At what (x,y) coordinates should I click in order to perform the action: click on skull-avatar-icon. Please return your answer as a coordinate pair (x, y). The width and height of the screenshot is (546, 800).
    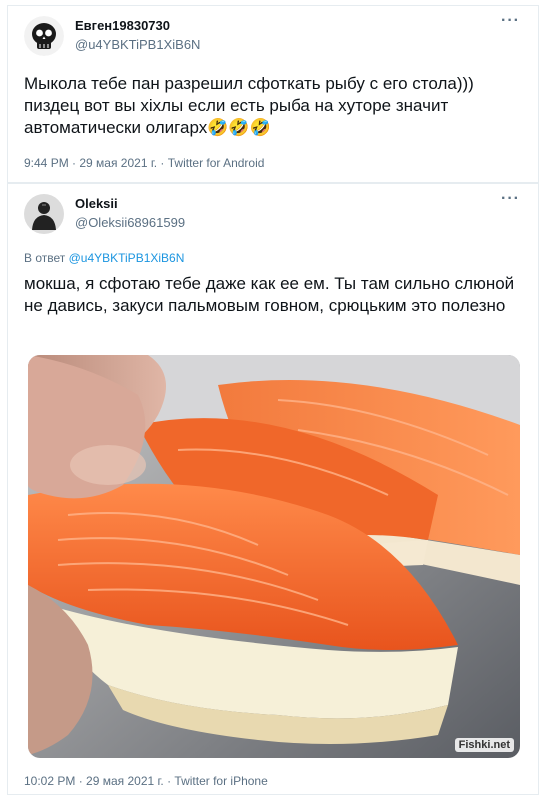
    Looking at the image, I should click on (44, 36).